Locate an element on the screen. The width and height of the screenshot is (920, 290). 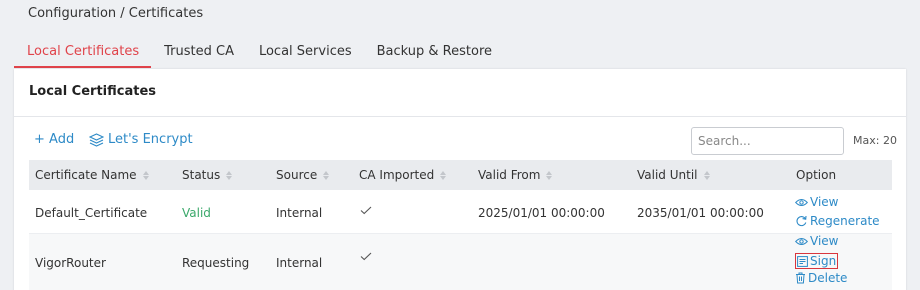
sign-button: Sign is located at coordinates (817, 261).